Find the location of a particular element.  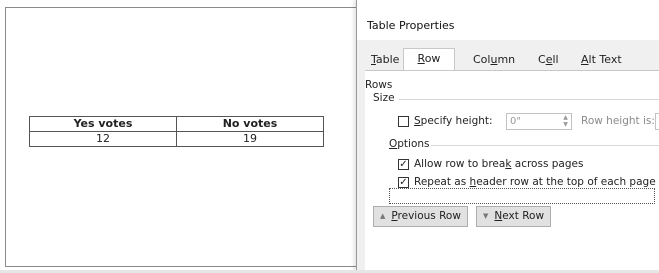

row-height-is-select is located at coordinates (657, 121).